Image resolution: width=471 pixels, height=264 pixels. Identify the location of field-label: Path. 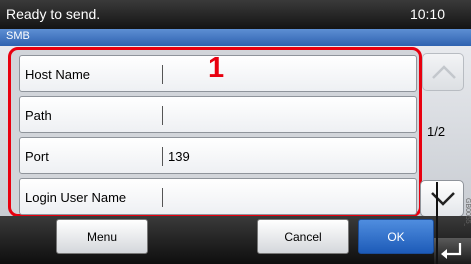
(38, 115).